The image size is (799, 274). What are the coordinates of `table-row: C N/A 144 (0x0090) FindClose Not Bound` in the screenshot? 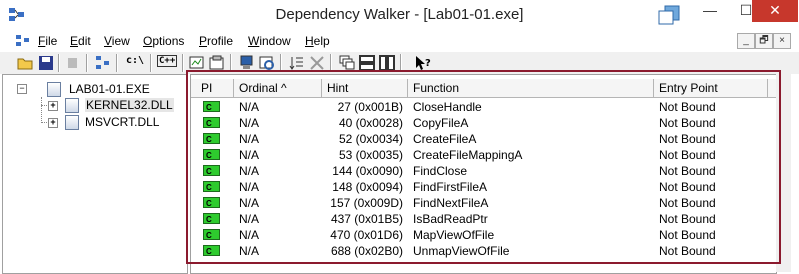 It's located at (483, 171).